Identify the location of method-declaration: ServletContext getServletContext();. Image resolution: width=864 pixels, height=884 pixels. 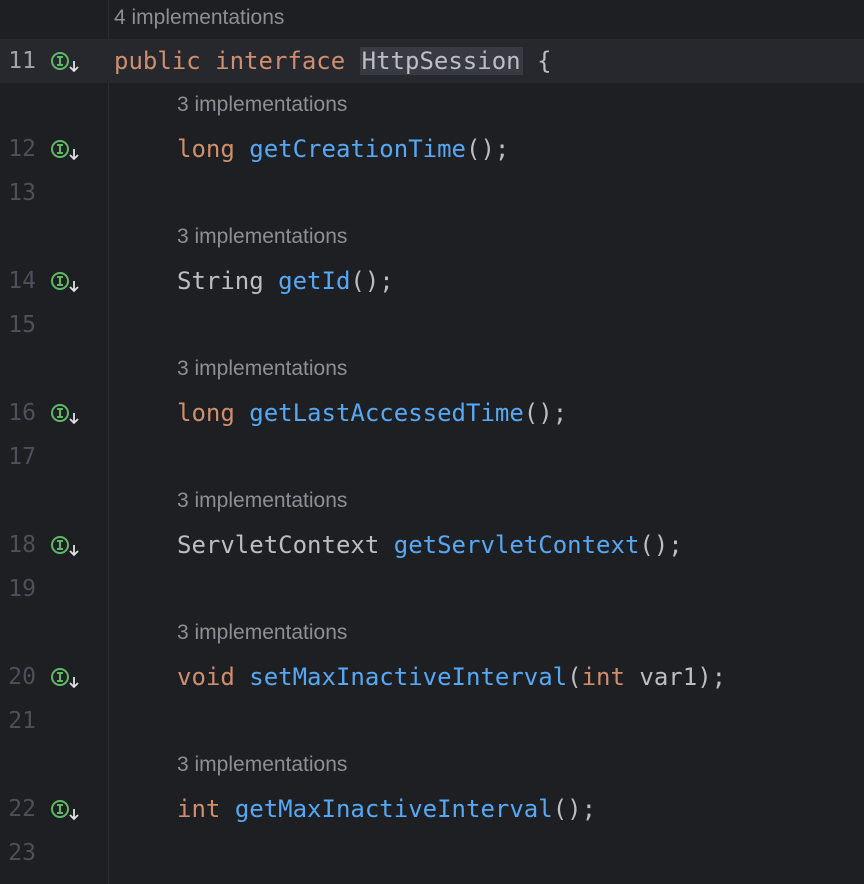
(430, 545).